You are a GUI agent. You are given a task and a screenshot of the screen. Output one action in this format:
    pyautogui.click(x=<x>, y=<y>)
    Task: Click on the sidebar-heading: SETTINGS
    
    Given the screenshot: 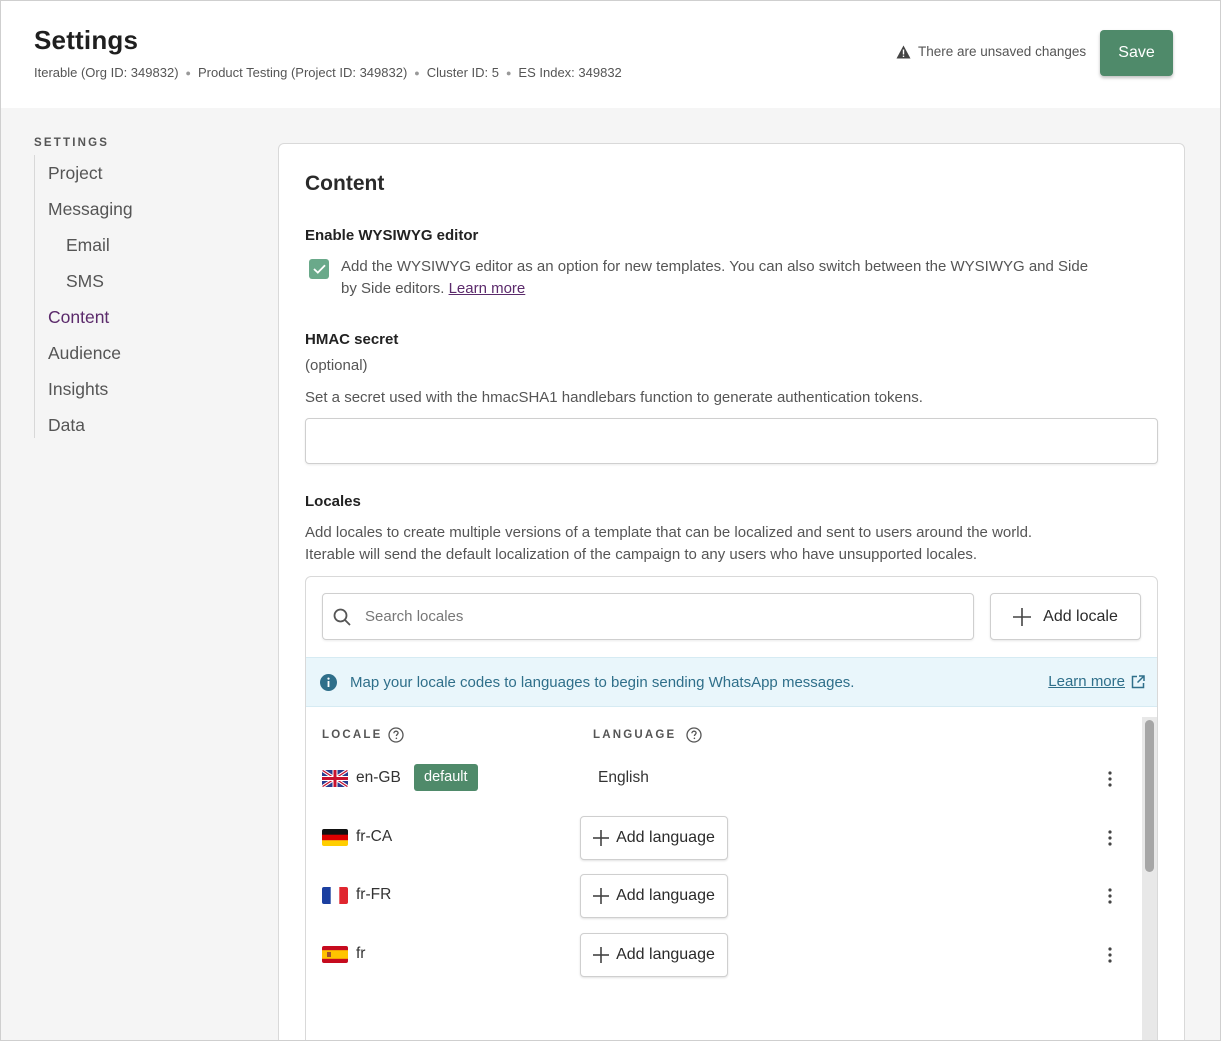 What is the action you would take?
    pyautogui.click(x=72, y=143)
    